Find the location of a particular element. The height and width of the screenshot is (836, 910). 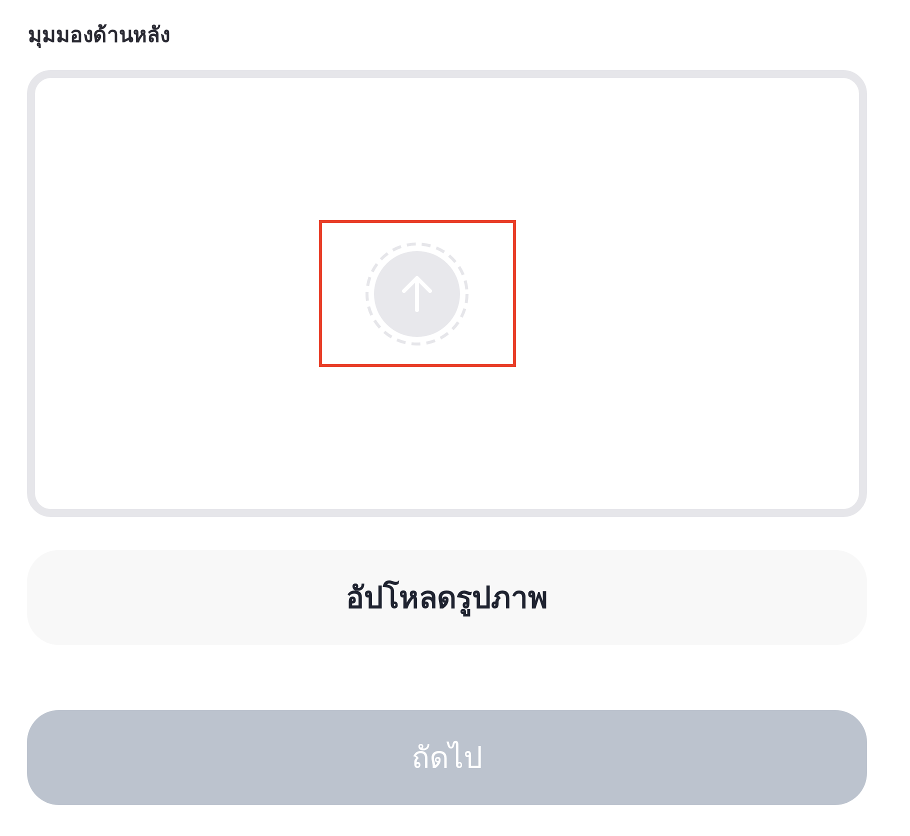

section-label: มุมมองด้านหลัง is located at coordinates (99, 36).